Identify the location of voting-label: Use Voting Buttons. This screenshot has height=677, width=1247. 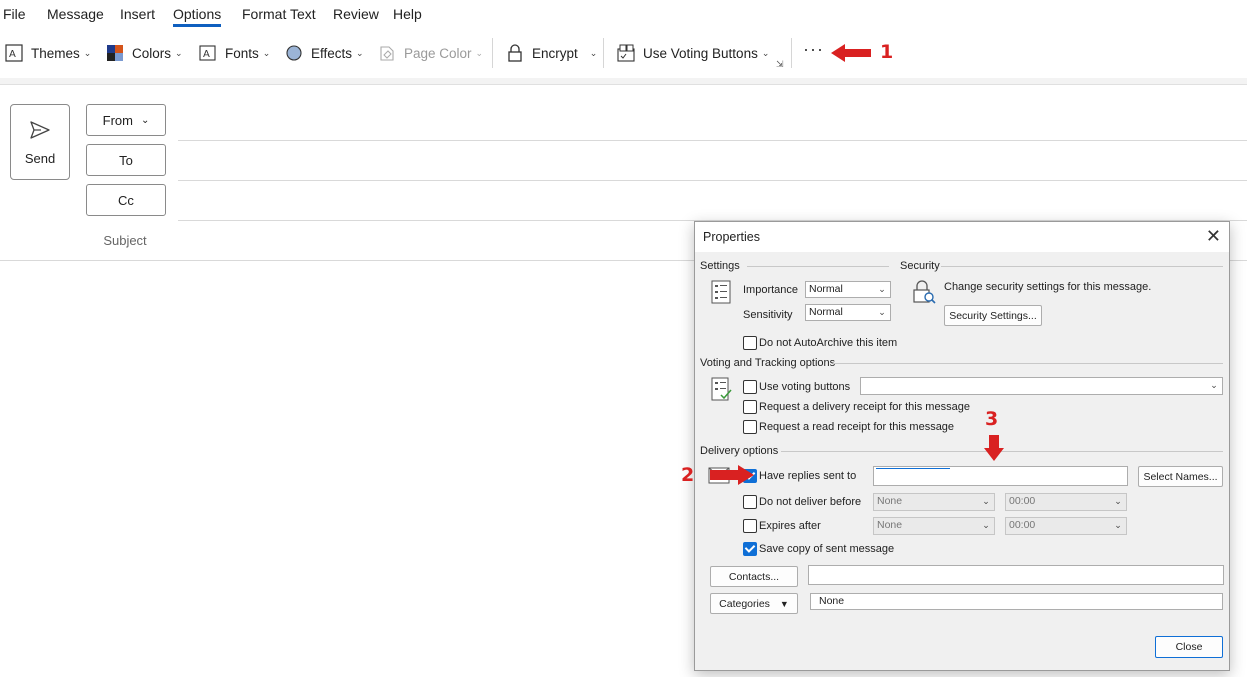
(700, 53).